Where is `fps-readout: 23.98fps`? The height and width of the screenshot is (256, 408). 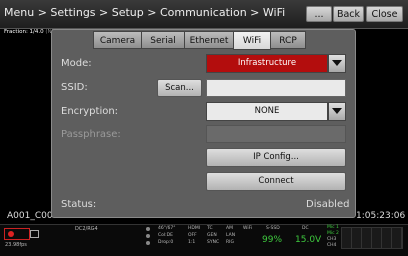
fps-readout: 23.98fps is located at coordinates (16, 245).